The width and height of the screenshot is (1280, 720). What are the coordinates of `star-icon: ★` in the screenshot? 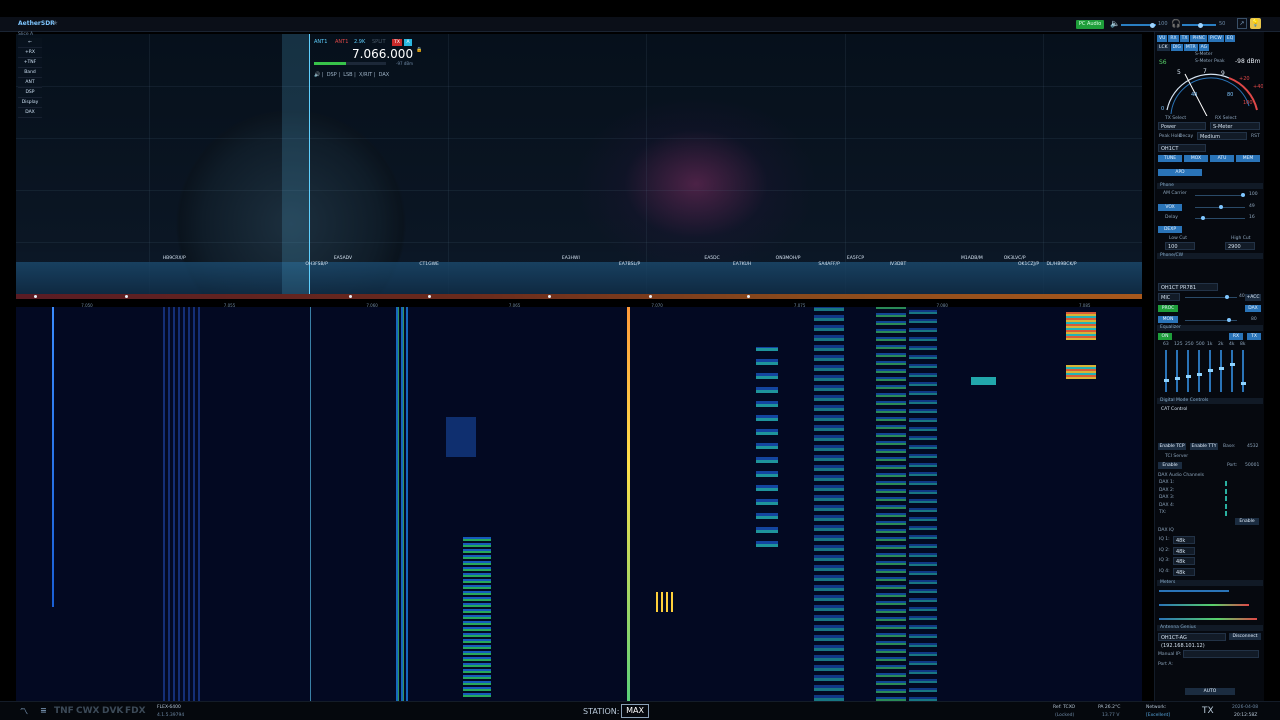 It's located at (55, 23).